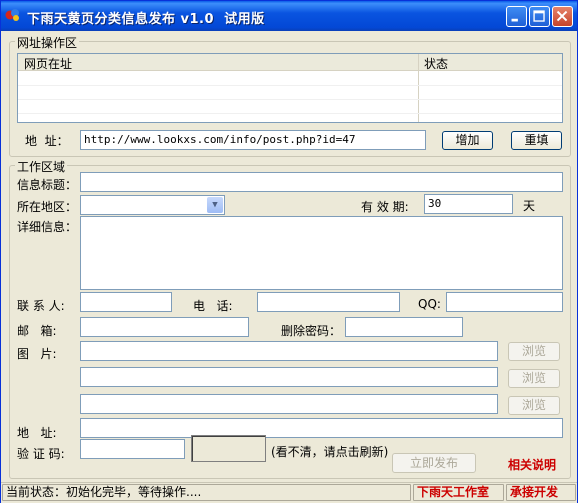 The height and width of the screenshot is (503, 578). Describe the element at coordinates (436, 63) in the screenshot. I see `column-status: 状态` at that location.